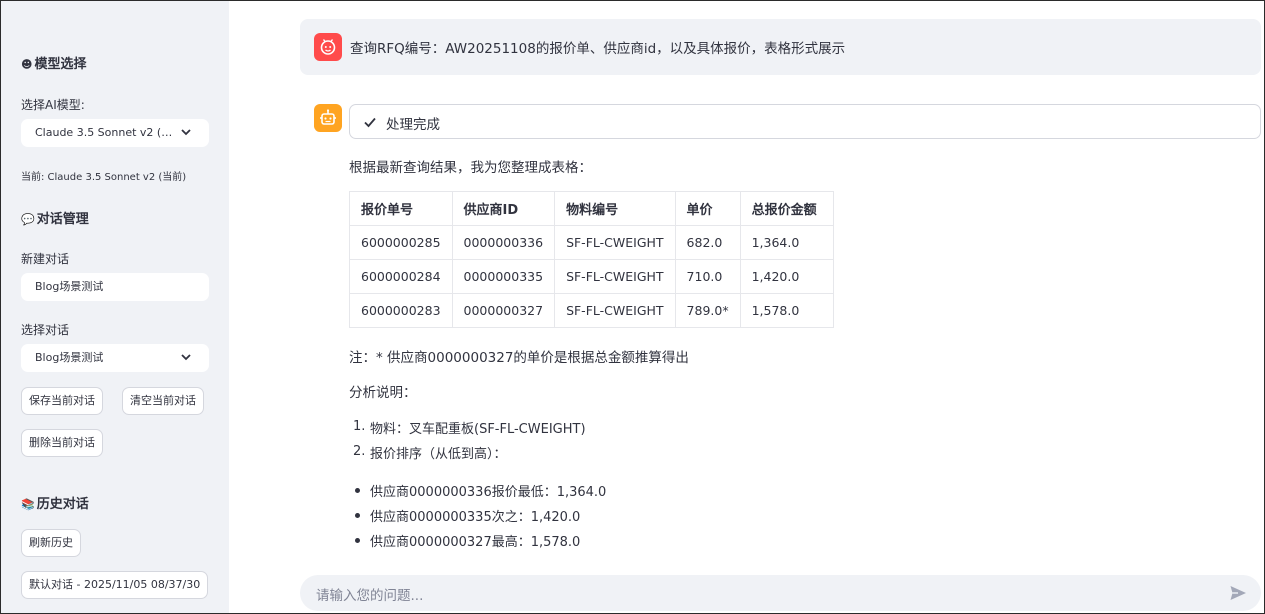  Describe the element at coordinates (786, 310) in the screenshot. I see `table-cell: 1,578.0` at that location.